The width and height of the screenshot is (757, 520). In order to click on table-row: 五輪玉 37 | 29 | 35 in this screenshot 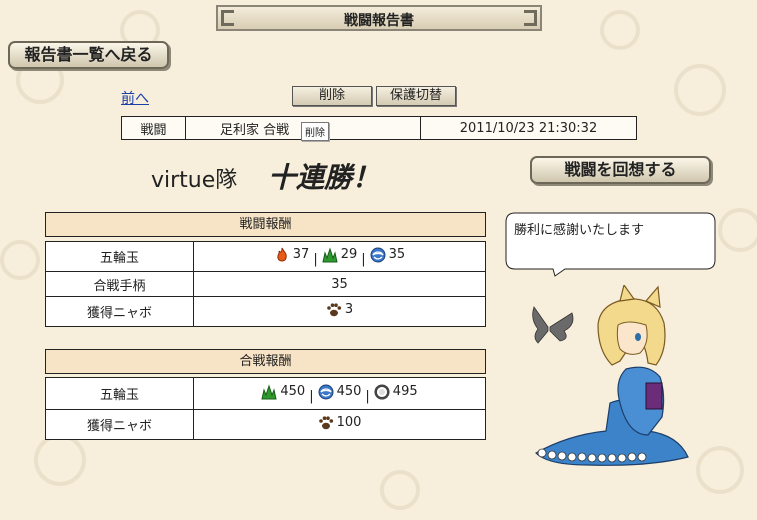, I will do `click(265, 256)`.